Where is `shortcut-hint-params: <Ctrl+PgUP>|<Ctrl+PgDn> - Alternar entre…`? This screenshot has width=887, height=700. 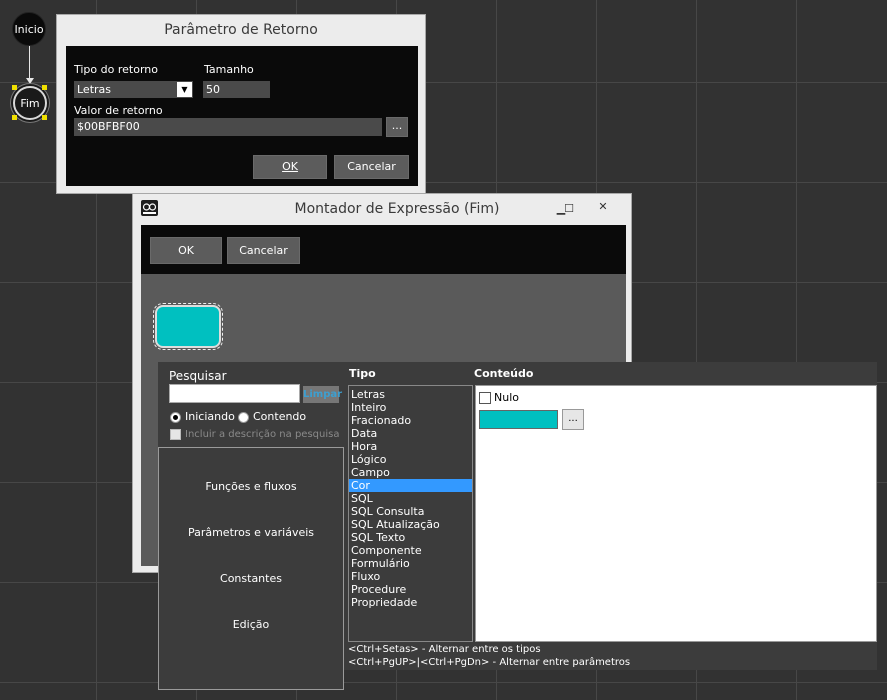
shortcut-hint-params: <Ctrl+PgUP>|<Ctrl+PgDn> - Alternar entre… is located at coordinates (489, 662).